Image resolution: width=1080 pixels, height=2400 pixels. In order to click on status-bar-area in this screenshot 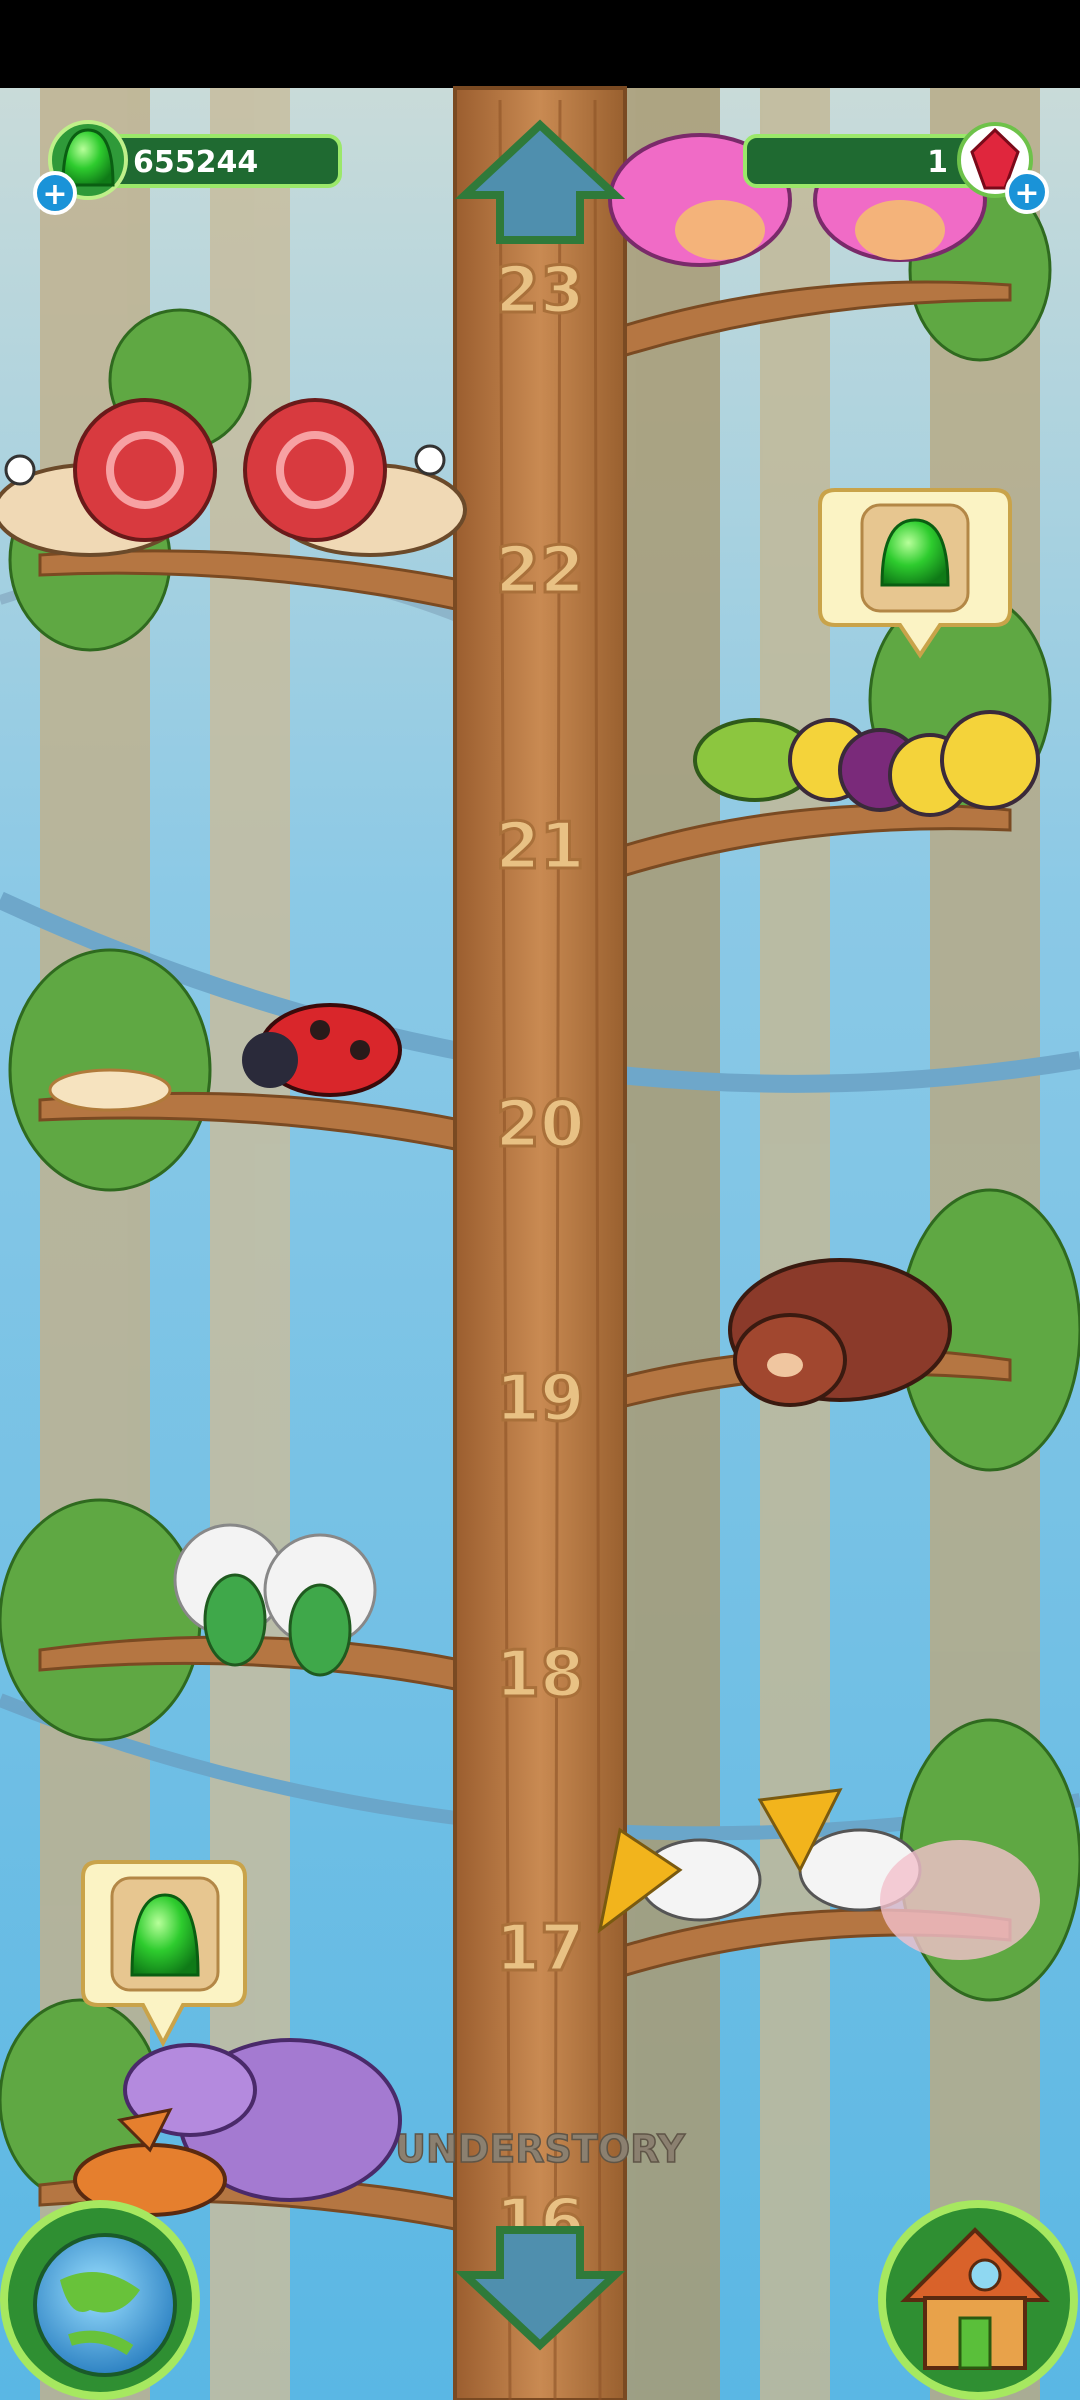, I will do `click(540, 44)`.